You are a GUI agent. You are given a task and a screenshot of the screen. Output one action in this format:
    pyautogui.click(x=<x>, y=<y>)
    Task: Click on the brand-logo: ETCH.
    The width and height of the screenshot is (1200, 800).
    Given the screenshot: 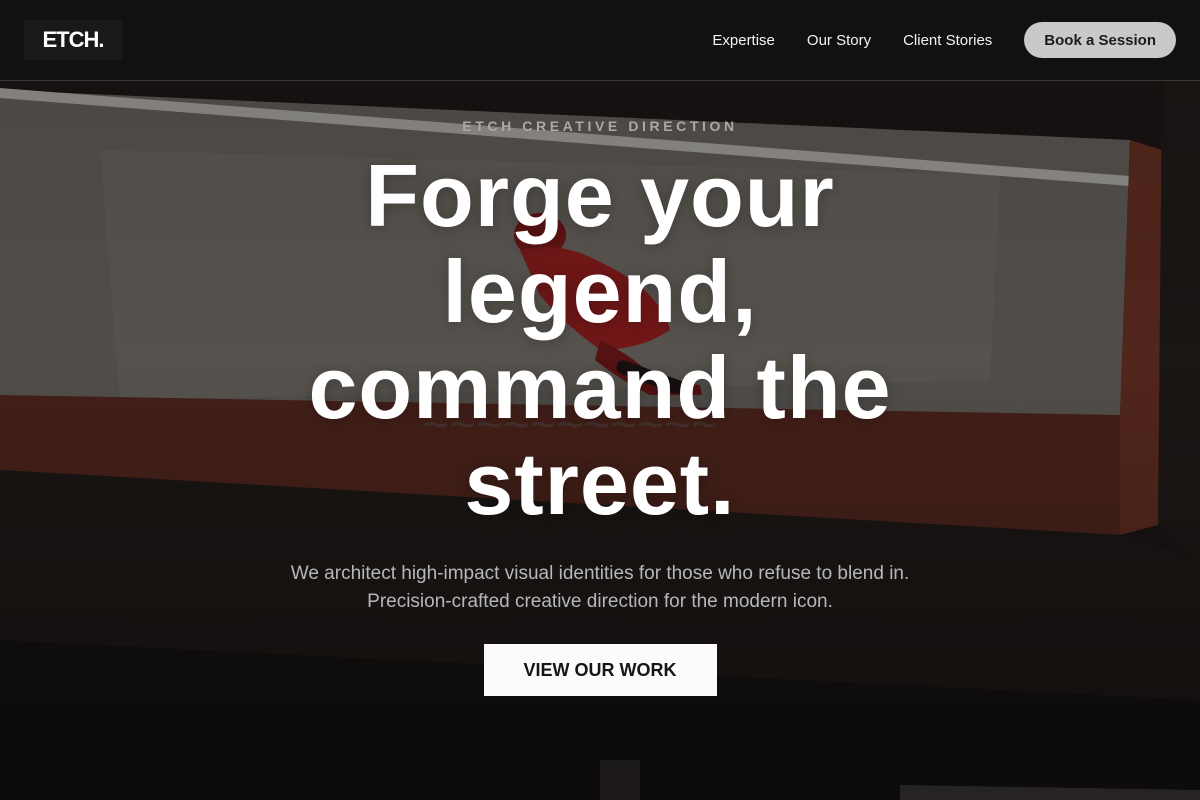 What is the action you would take?
    pyautogui.click(x=73, y=40)
    